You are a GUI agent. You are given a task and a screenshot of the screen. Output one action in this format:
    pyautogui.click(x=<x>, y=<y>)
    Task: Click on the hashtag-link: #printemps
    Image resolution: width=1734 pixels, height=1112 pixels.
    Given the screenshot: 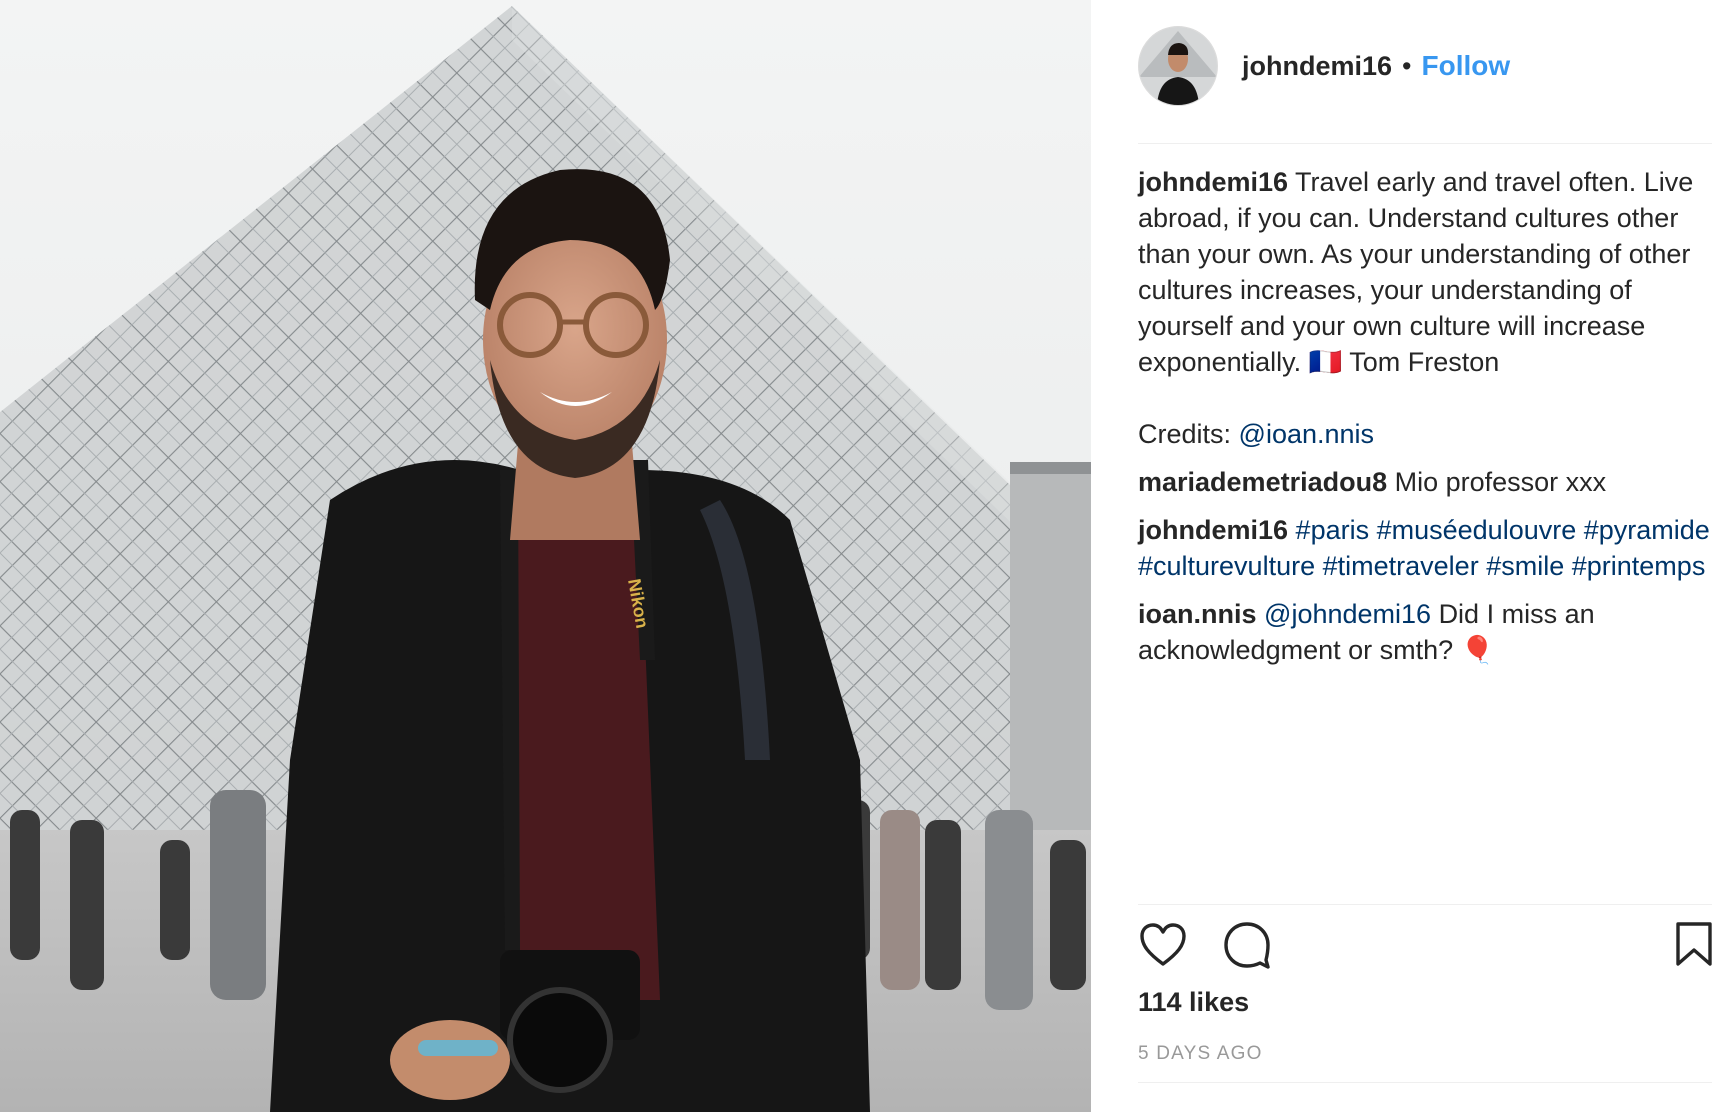 What is the action you would take?
    pyautogui.click(x=1639, y=566)
    